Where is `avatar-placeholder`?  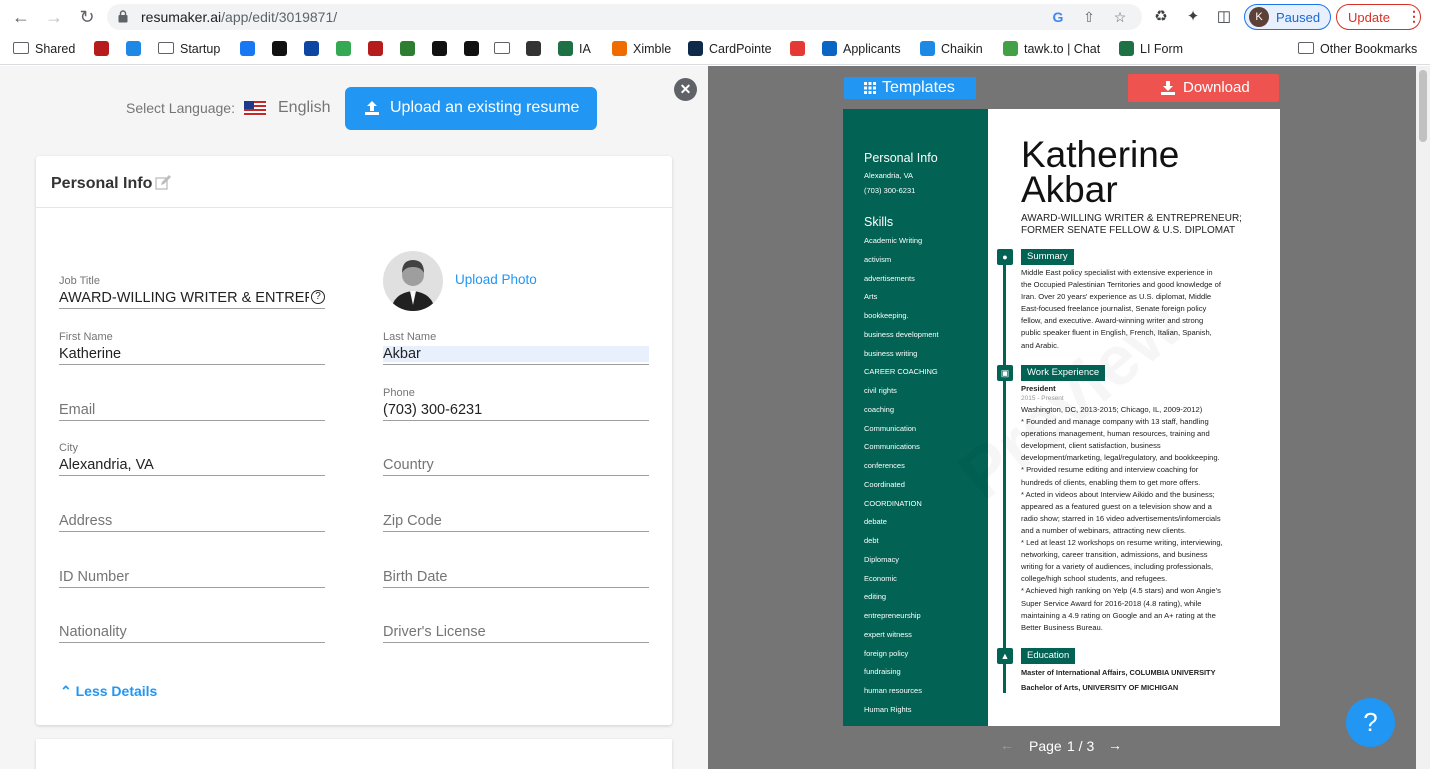
avatar-placeholder is located at coordinates (413, 281).